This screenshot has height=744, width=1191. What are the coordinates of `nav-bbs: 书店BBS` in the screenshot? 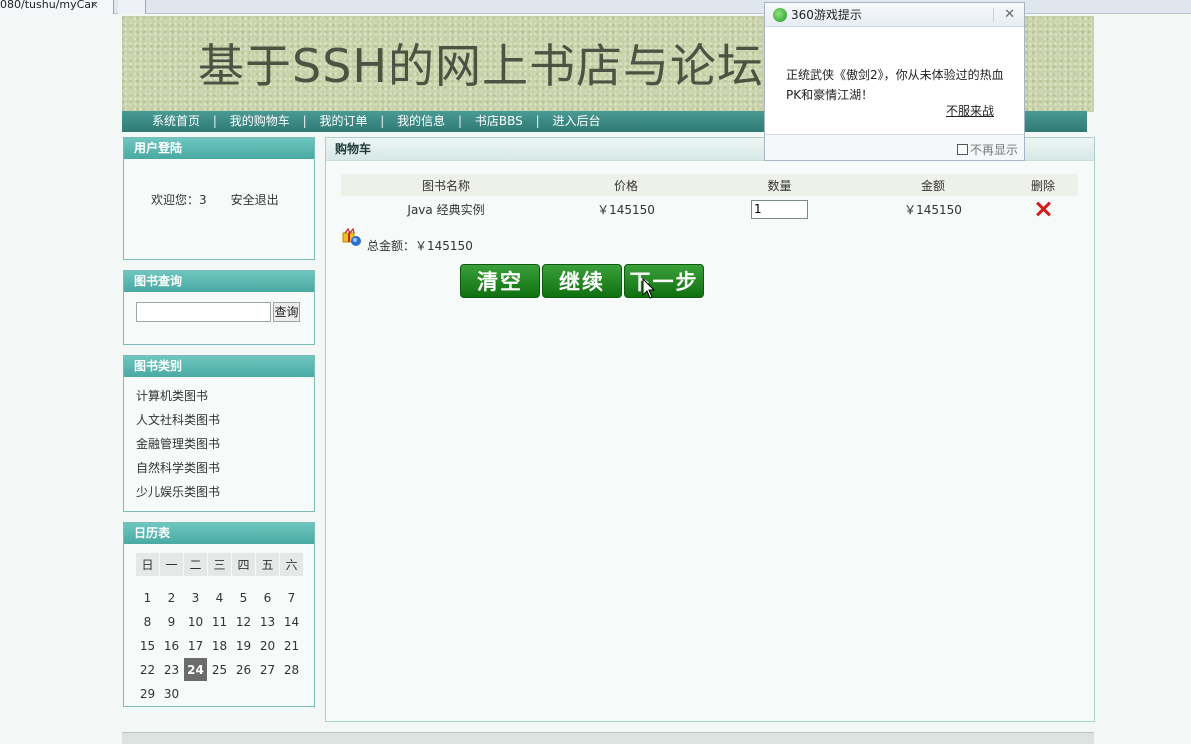 It's located at (499, 121).